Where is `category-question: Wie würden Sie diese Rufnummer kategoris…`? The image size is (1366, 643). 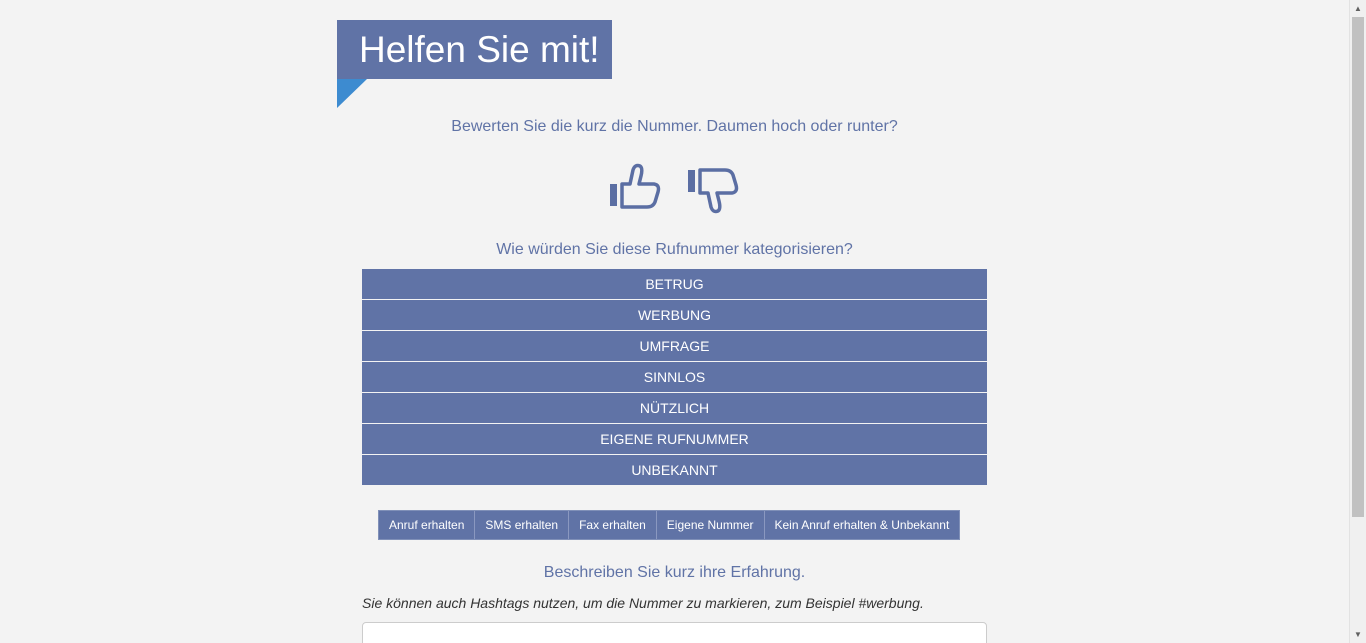
category-question: Wie würden Sie diese Rufnummer kategoris… is located at coordinates (674, 249).